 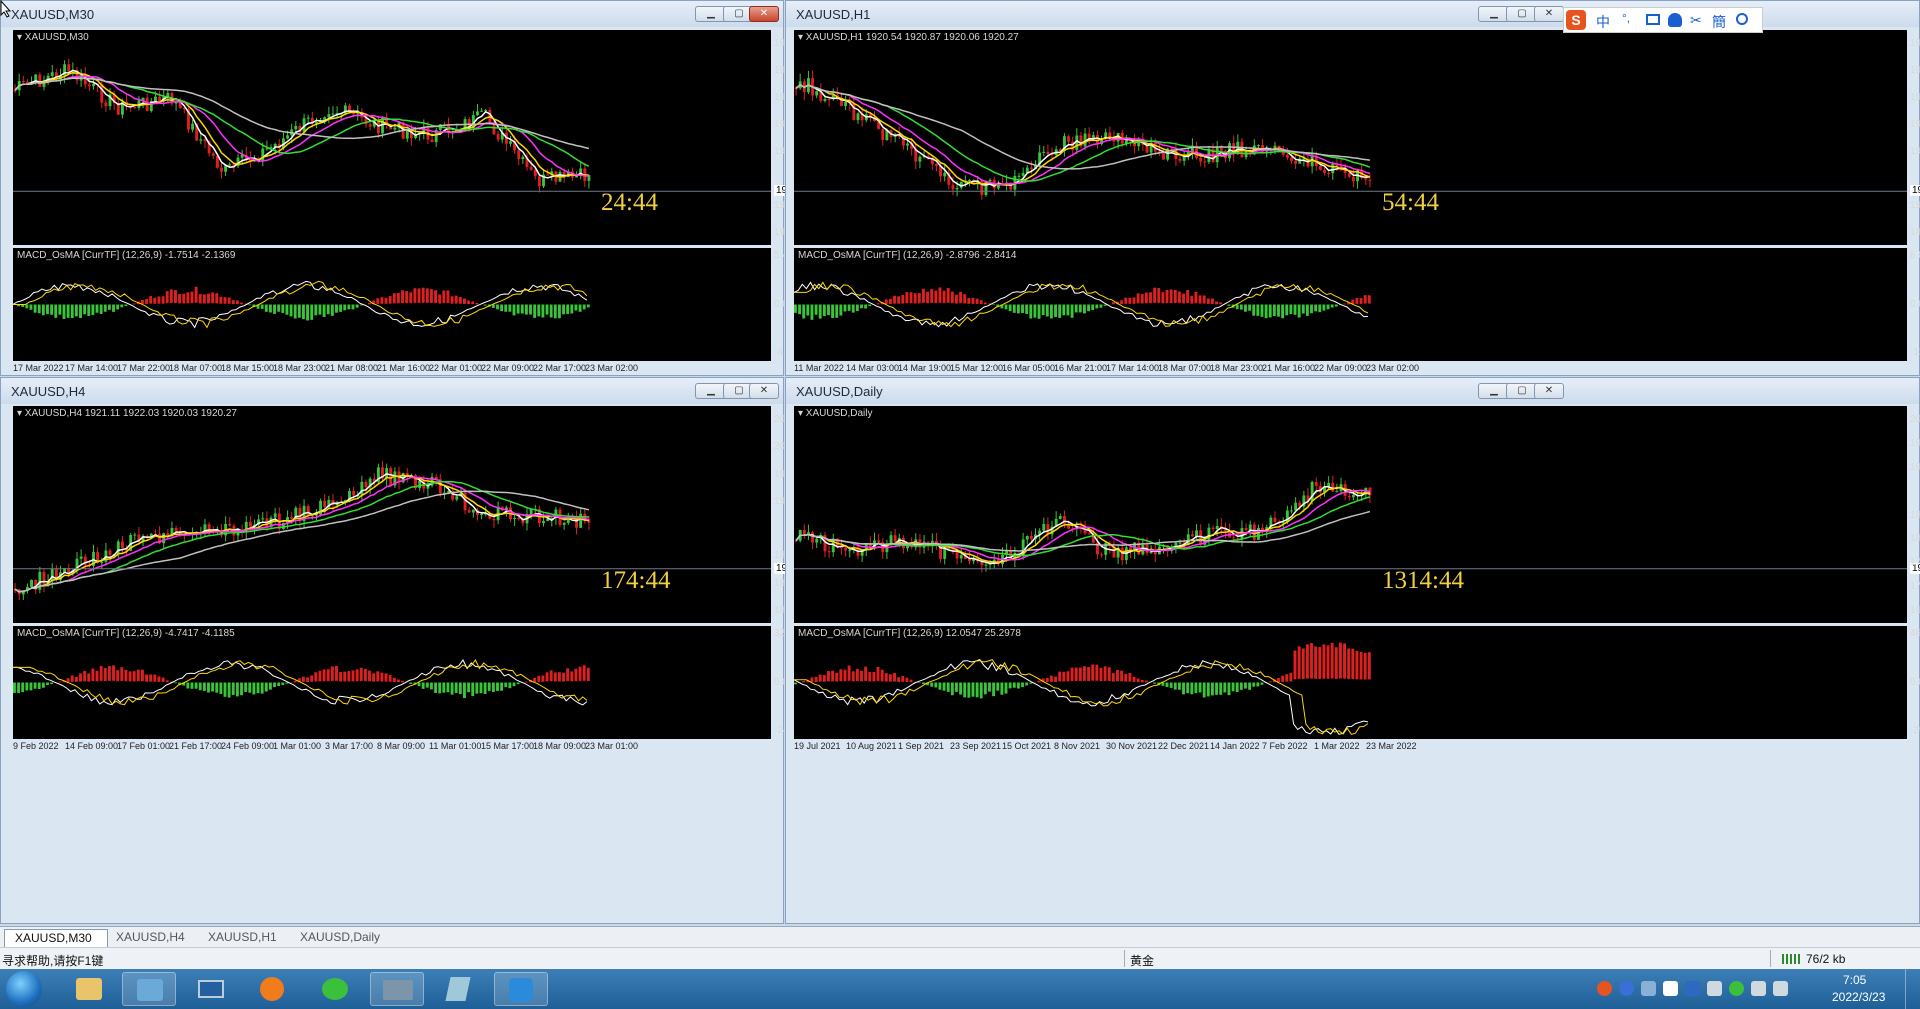 I want to click on taskbar-app-folder, so click(x=89, y=989).